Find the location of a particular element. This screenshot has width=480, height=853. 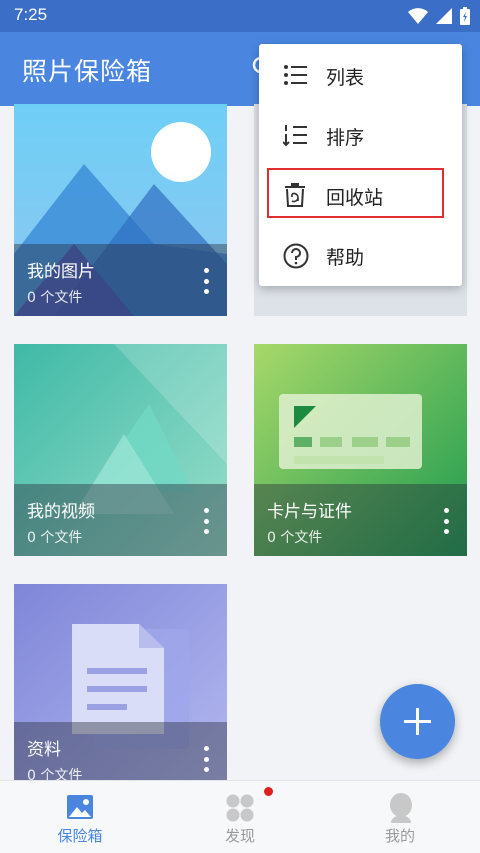

notification-badge is located at coordinates (268, 791).